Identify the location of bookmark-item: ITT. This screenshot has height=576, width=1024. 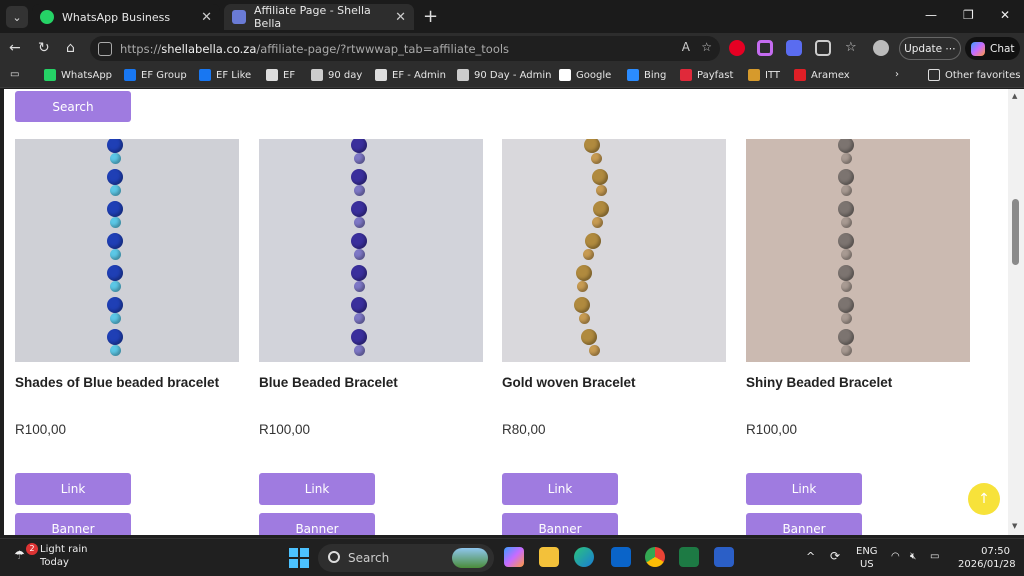
(764, 75).